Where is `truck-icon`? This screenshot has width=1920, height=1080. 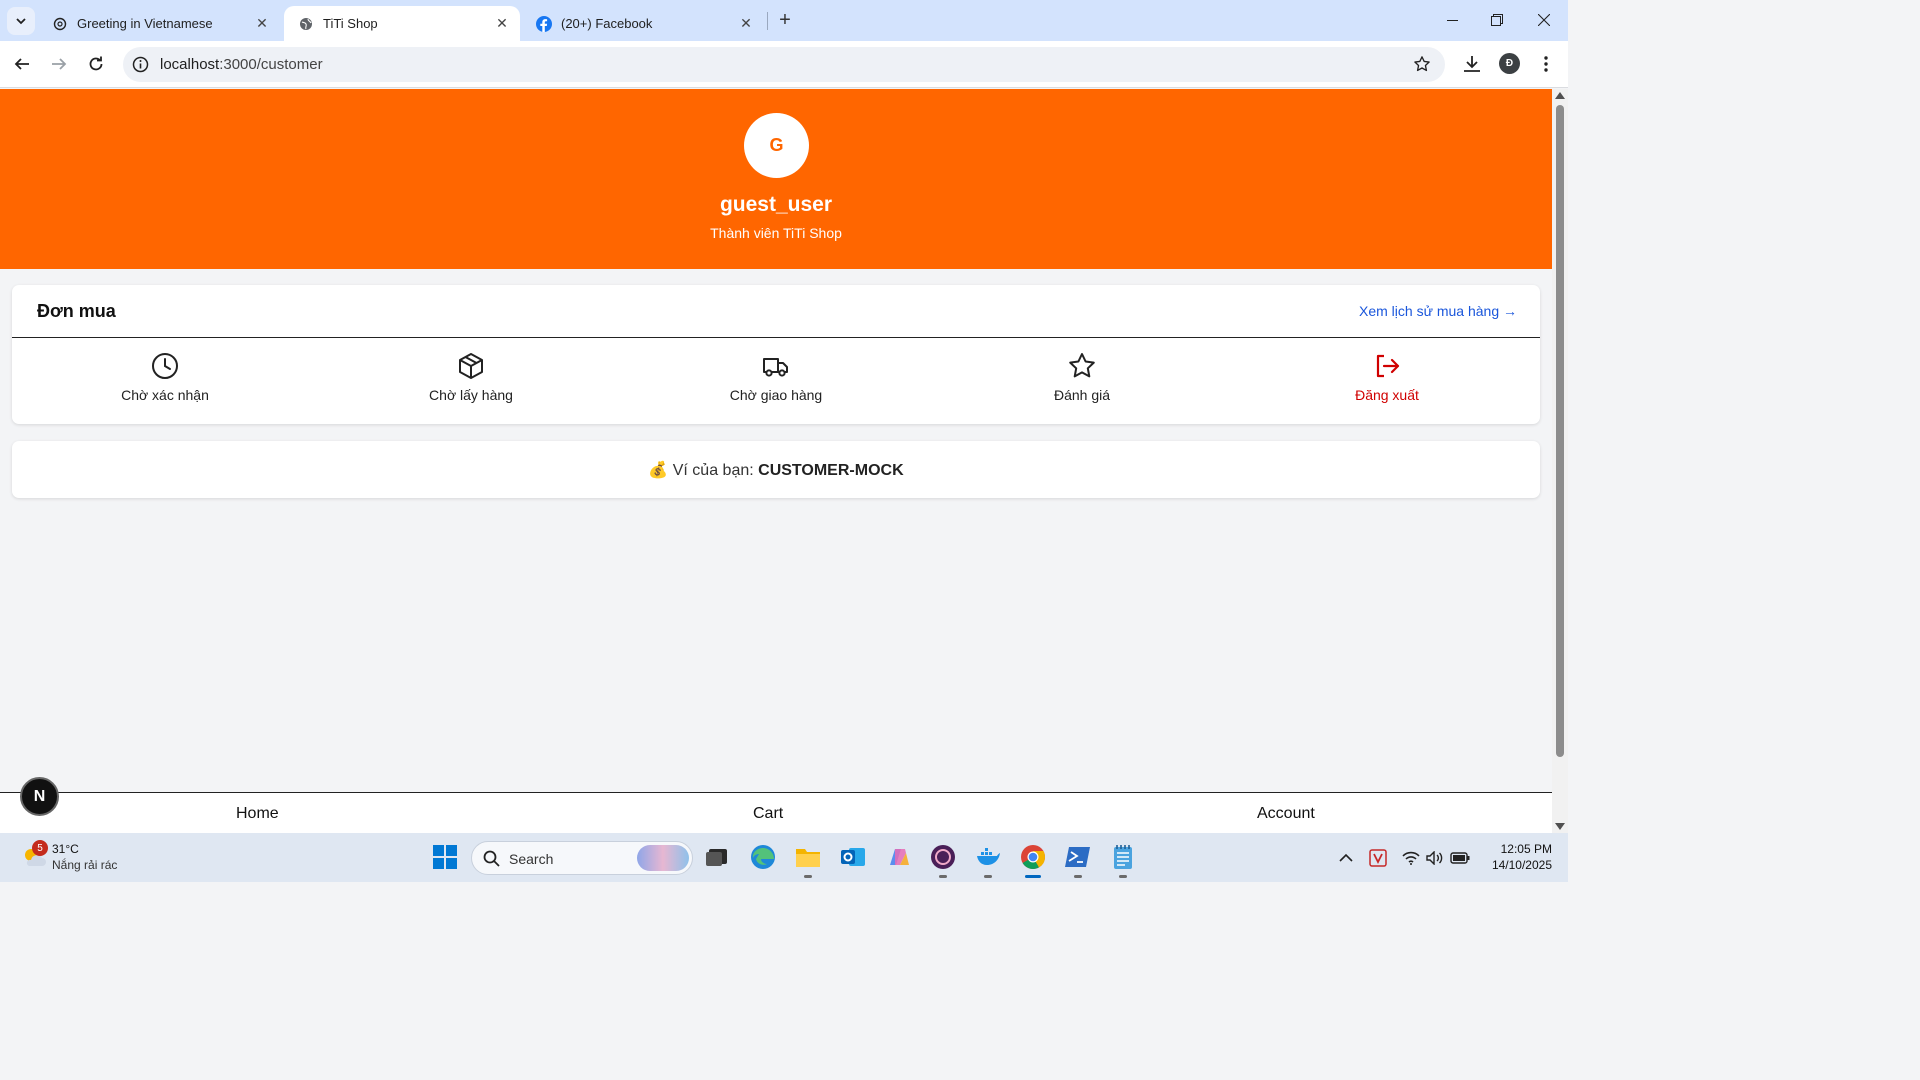
truck-icon is located at coordinates (775, 367).